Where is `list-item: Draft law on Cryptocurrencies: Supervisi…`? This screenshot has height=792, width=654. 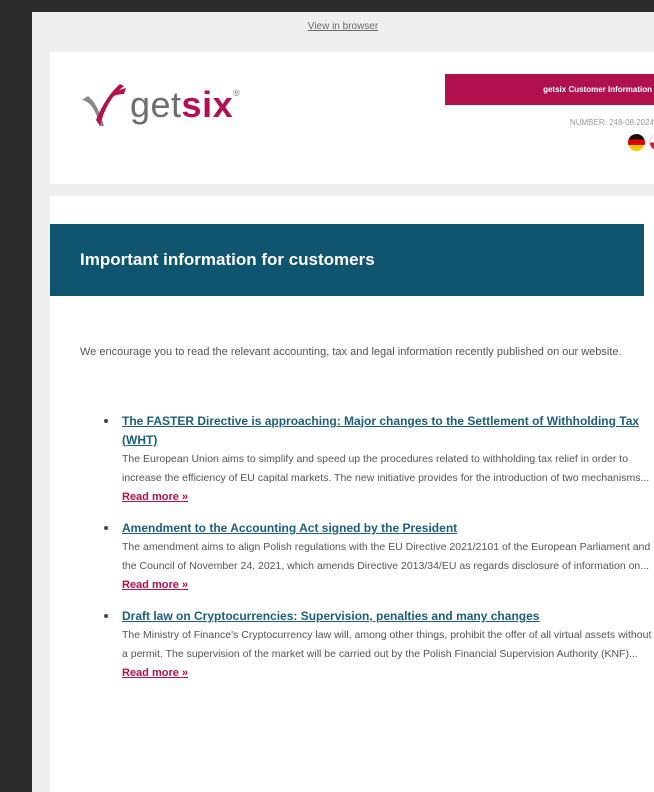
list-item: Draft law on Cryptocurrencies: Supervisi… is located at coordinates (376, 645).